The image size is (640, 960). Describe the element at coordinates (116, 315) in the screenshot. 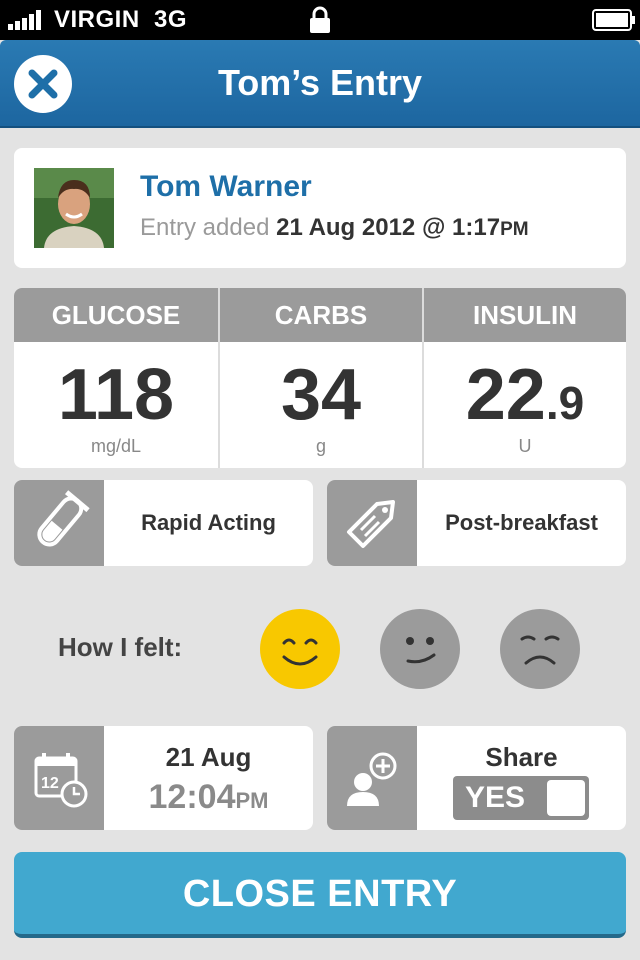

I see `glucose-label: GLUCOSE` at that location.